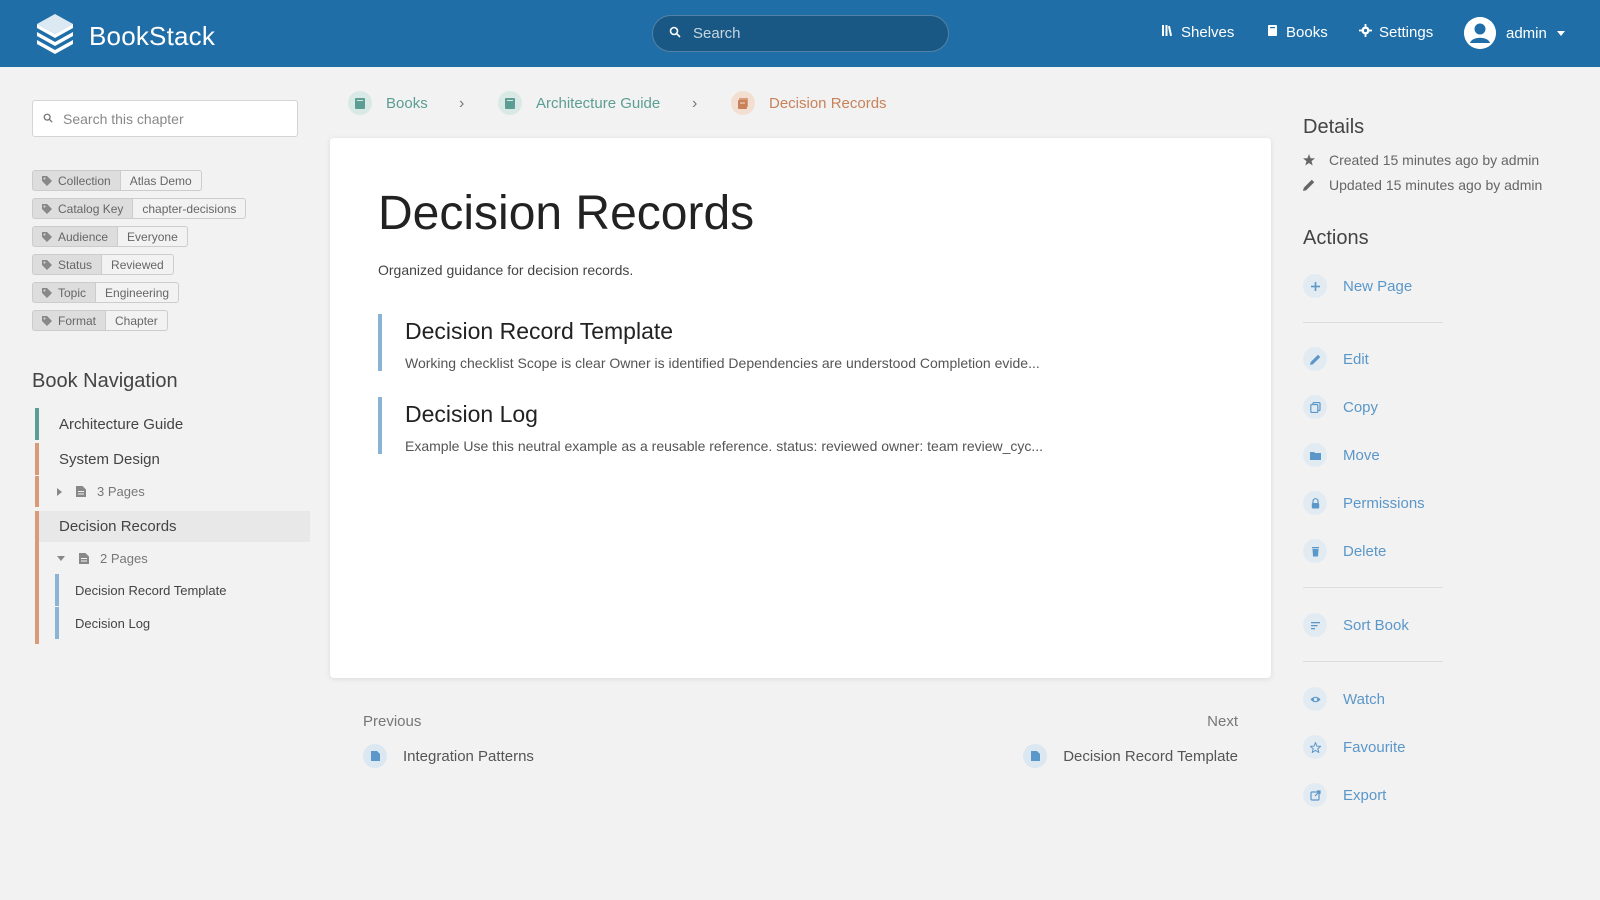 This screenshot has height=900, width=1600. I want to click on entity-title: Decision Log, so click(801, 412).